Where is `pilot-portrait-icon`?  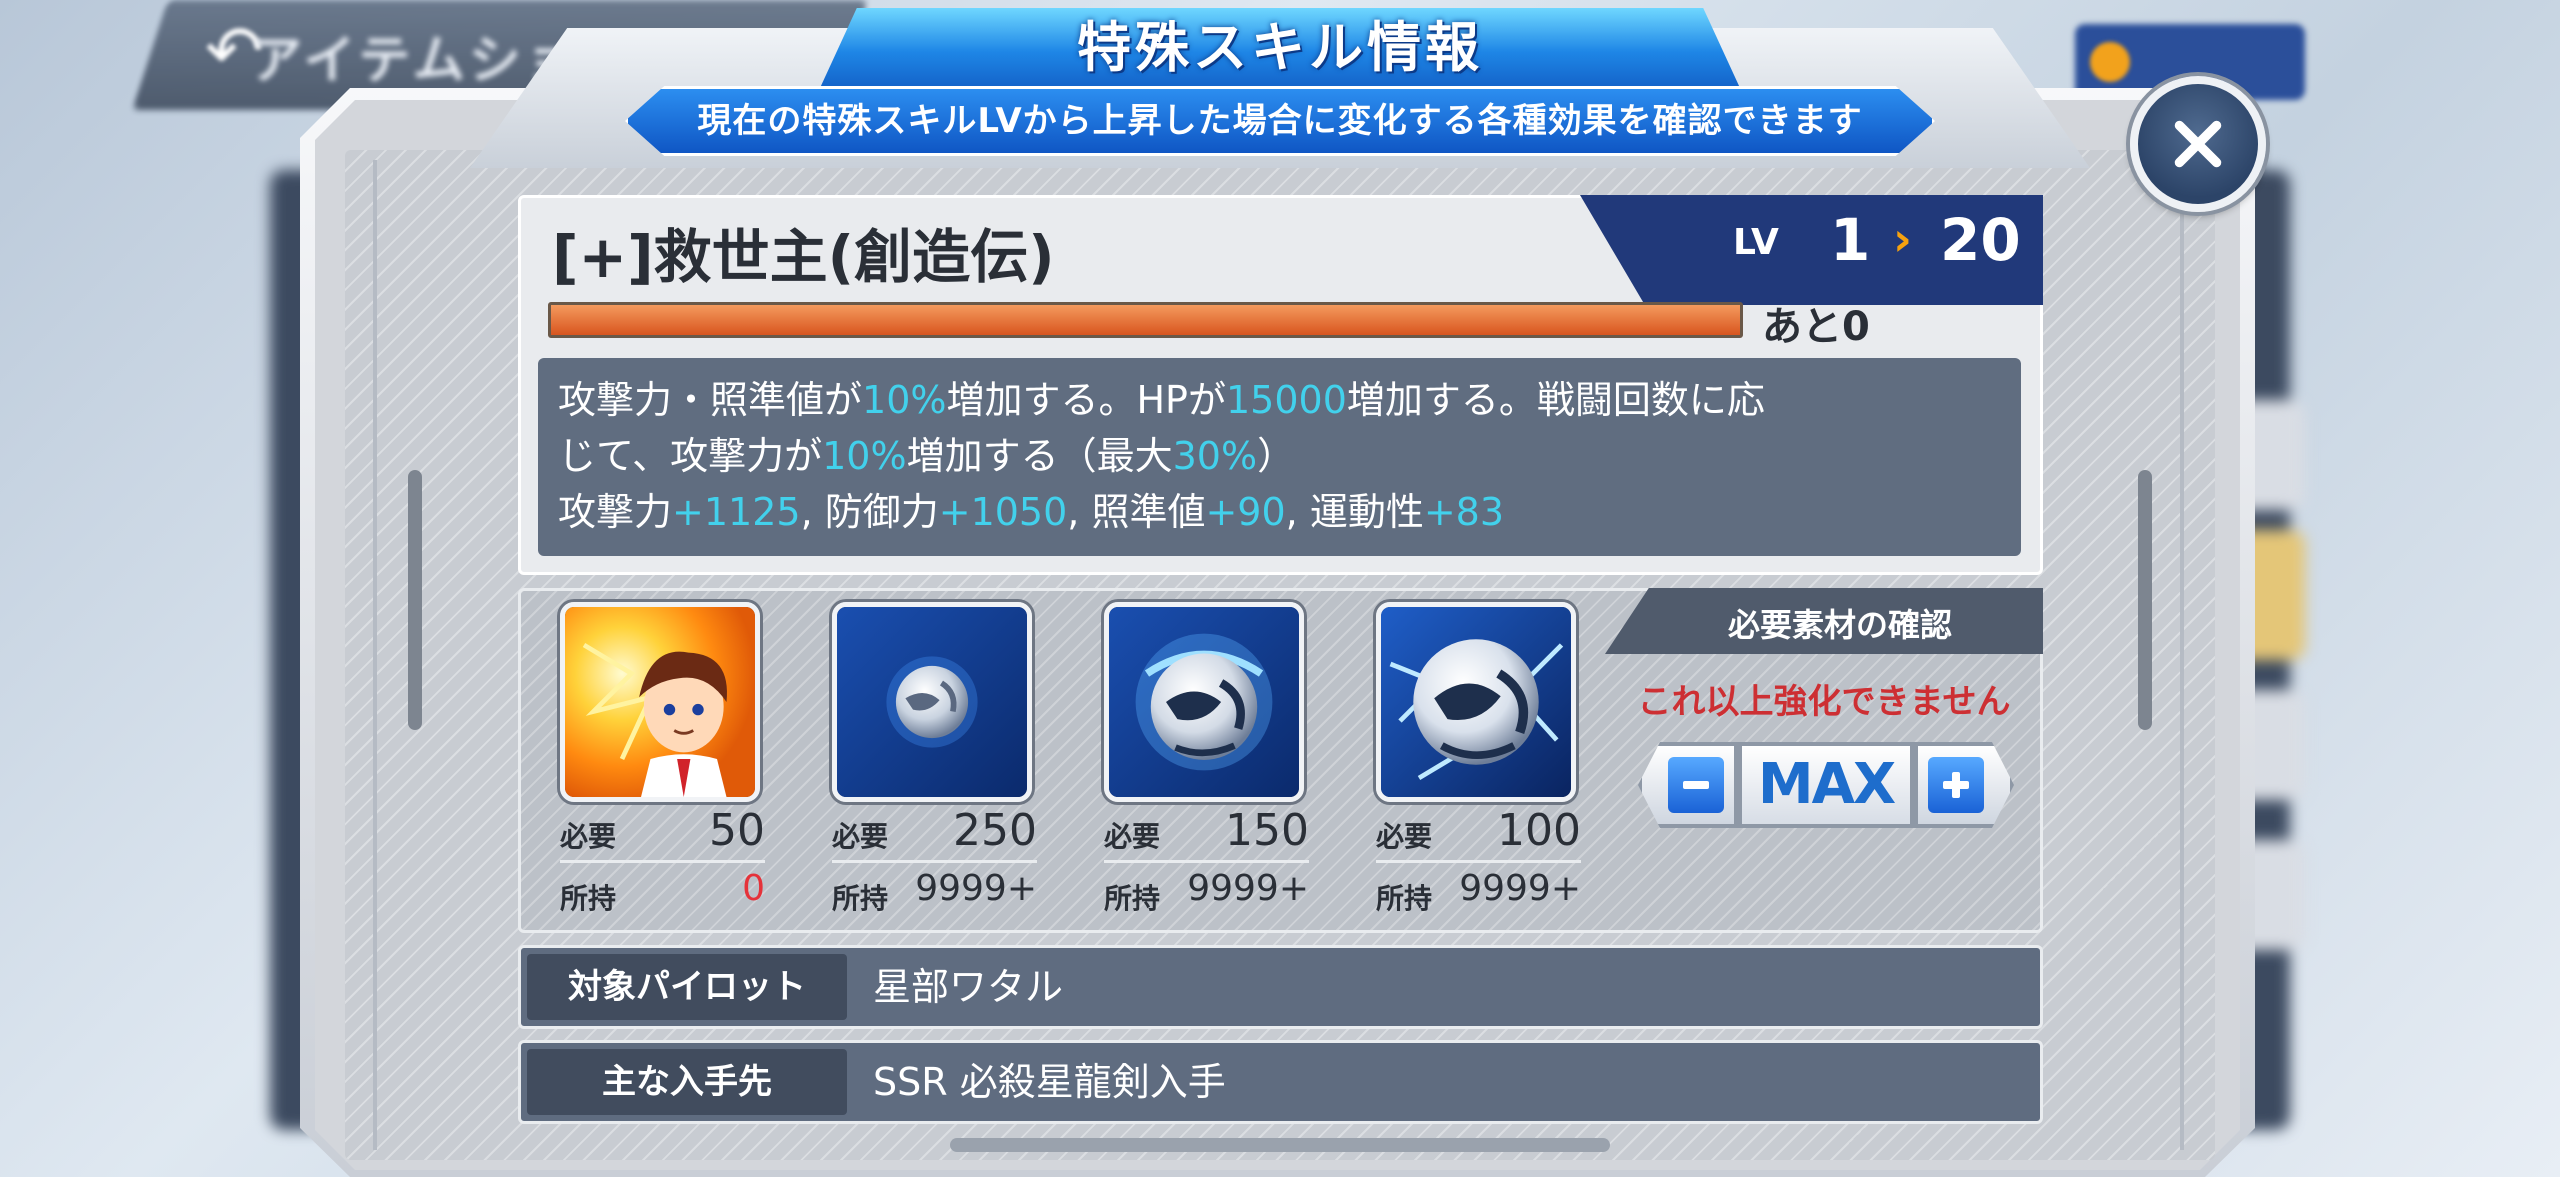 pilot-portrait-icon is located at coordinates (660, 702).